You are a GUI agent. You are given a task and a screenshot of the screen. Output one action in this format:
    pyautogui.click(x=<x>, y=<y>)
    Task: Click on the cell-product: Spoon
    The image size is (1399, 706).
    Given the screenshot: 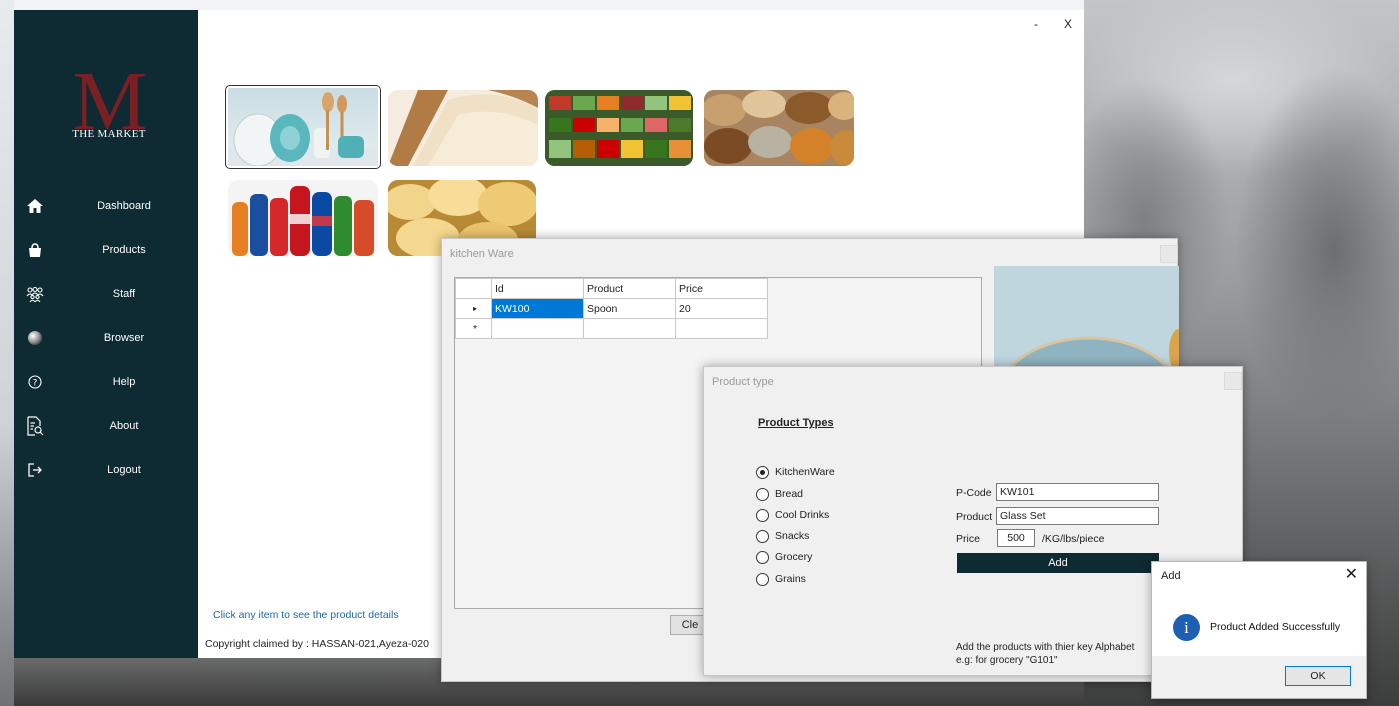 What is the action you would take?
    pyautogui.click(x=629, y=308)
    